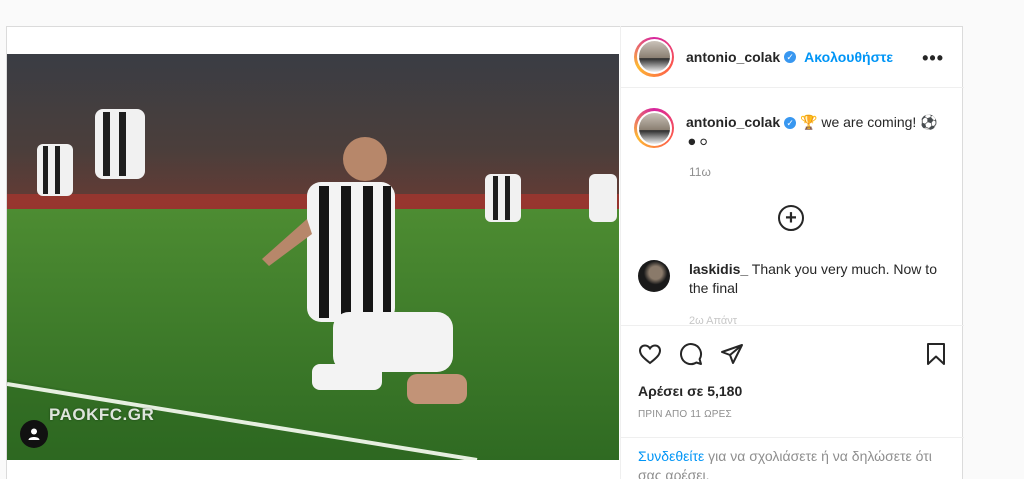  I want to click on trophy-emoji: 🏆, so click(809, 122).